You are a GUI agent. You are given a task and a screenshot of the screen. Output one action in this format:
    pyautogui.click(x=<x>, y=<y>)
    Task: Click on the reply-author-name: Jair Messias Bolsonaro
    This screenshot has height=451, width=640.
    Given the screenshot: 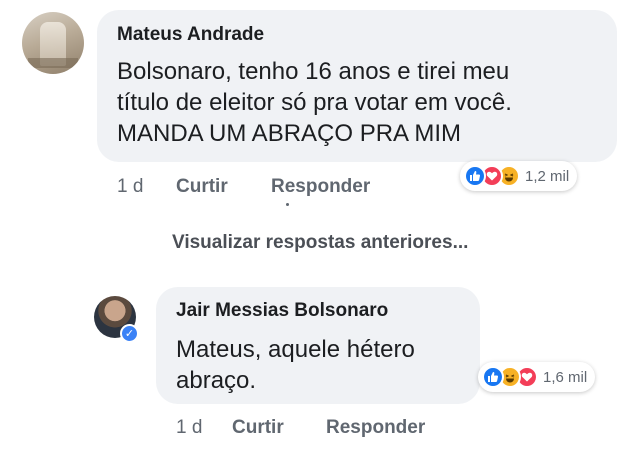 What is the action you would take?
    pyautogui.click(x=282, y=311)
    